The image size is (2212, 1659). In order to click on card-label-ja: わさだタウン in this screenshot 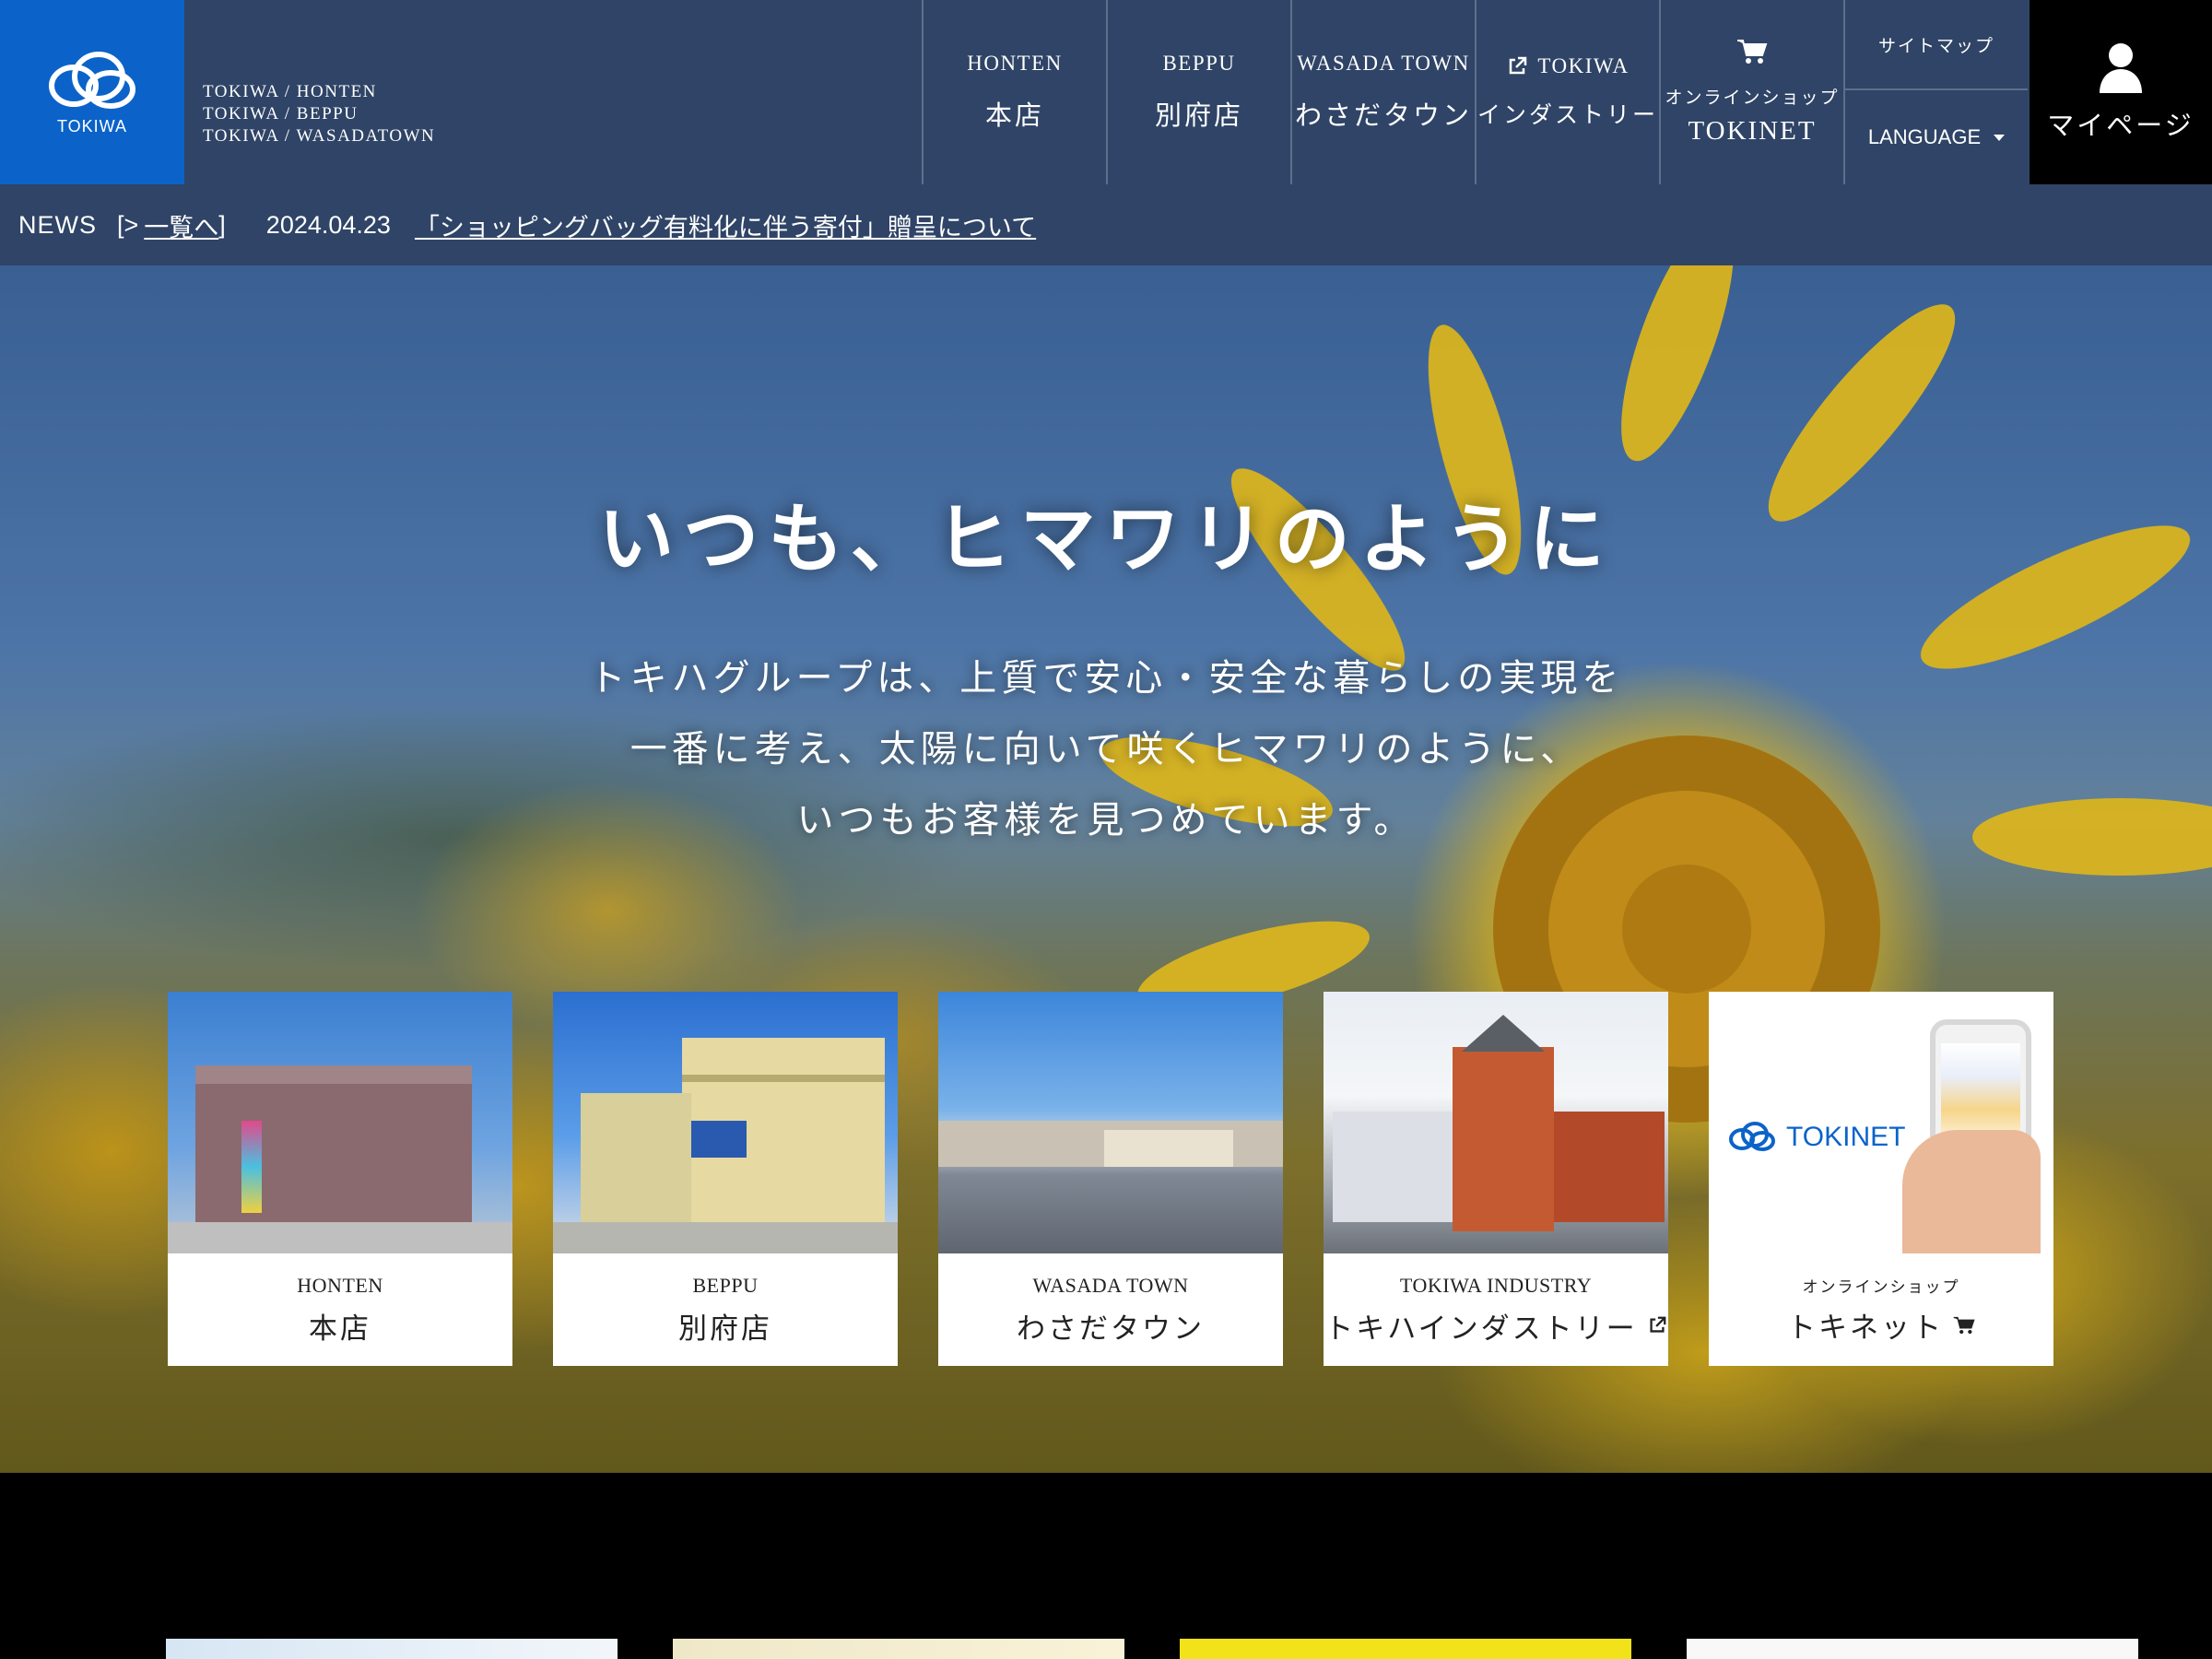, I will do `click(1111, 1329)`.